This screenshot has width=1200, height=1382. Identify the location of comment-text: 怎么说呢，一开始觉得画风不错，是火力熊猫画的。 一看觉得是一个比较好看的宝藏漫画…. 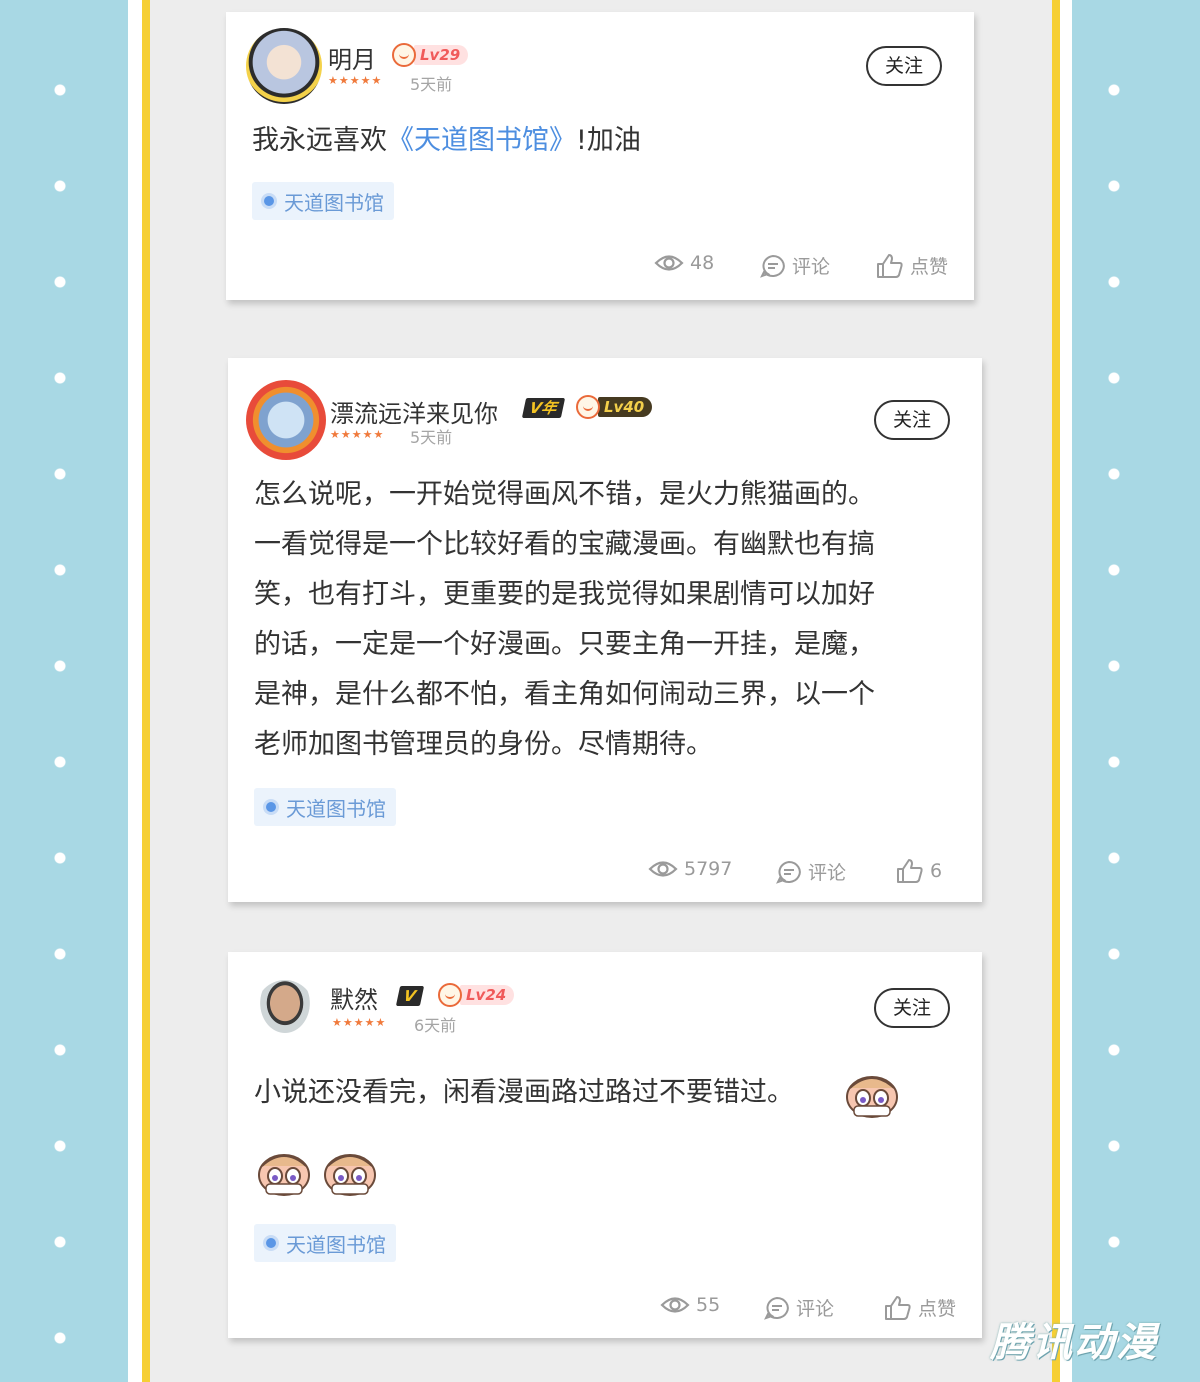
(564, 619).